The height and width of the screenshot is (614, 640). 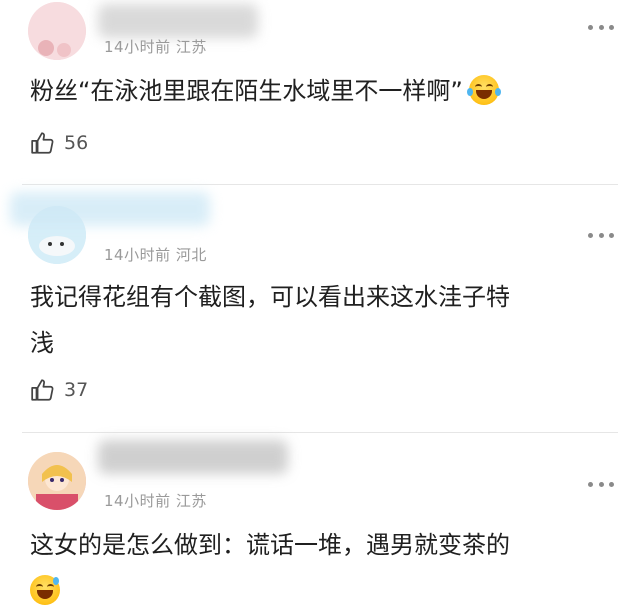 I want to click on comment-text-line-1: 我记得花组有个截图，可以看出来这水洼子特, so click(x=270, y=297).